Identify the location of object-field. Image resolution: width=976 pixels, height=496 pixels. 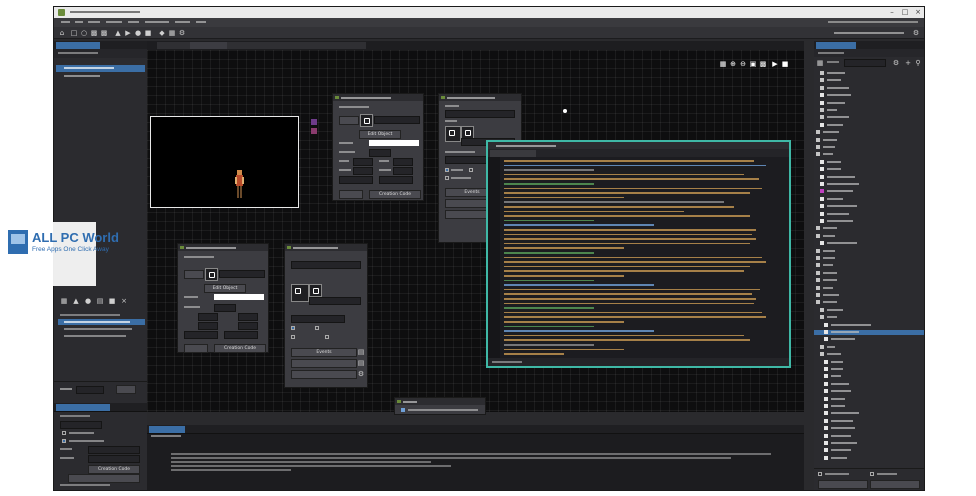
(242, 274).